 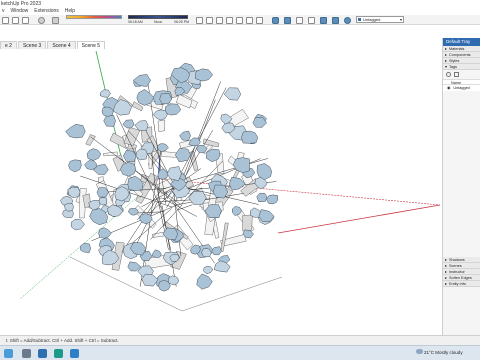 What do you see at coordinates (55, 20) in the screenshot?
I see `shadow-toggle-icon` at bounding box center [55, 20].